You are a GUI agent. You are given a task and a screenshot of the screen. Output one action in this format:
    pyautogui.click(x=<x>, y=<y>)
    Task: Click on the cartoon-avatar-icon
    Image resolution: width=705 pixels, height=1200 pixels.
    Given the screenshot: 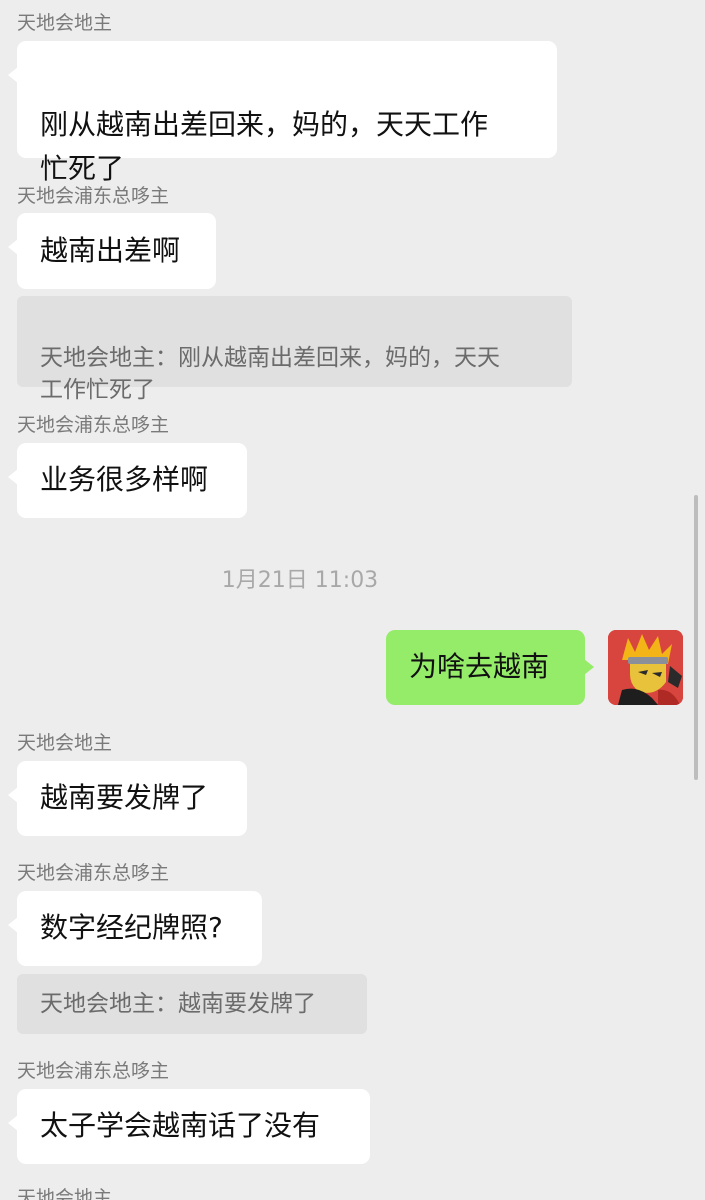 What is the action you would take?
    pyautogui.click(x=645, y=667)
    